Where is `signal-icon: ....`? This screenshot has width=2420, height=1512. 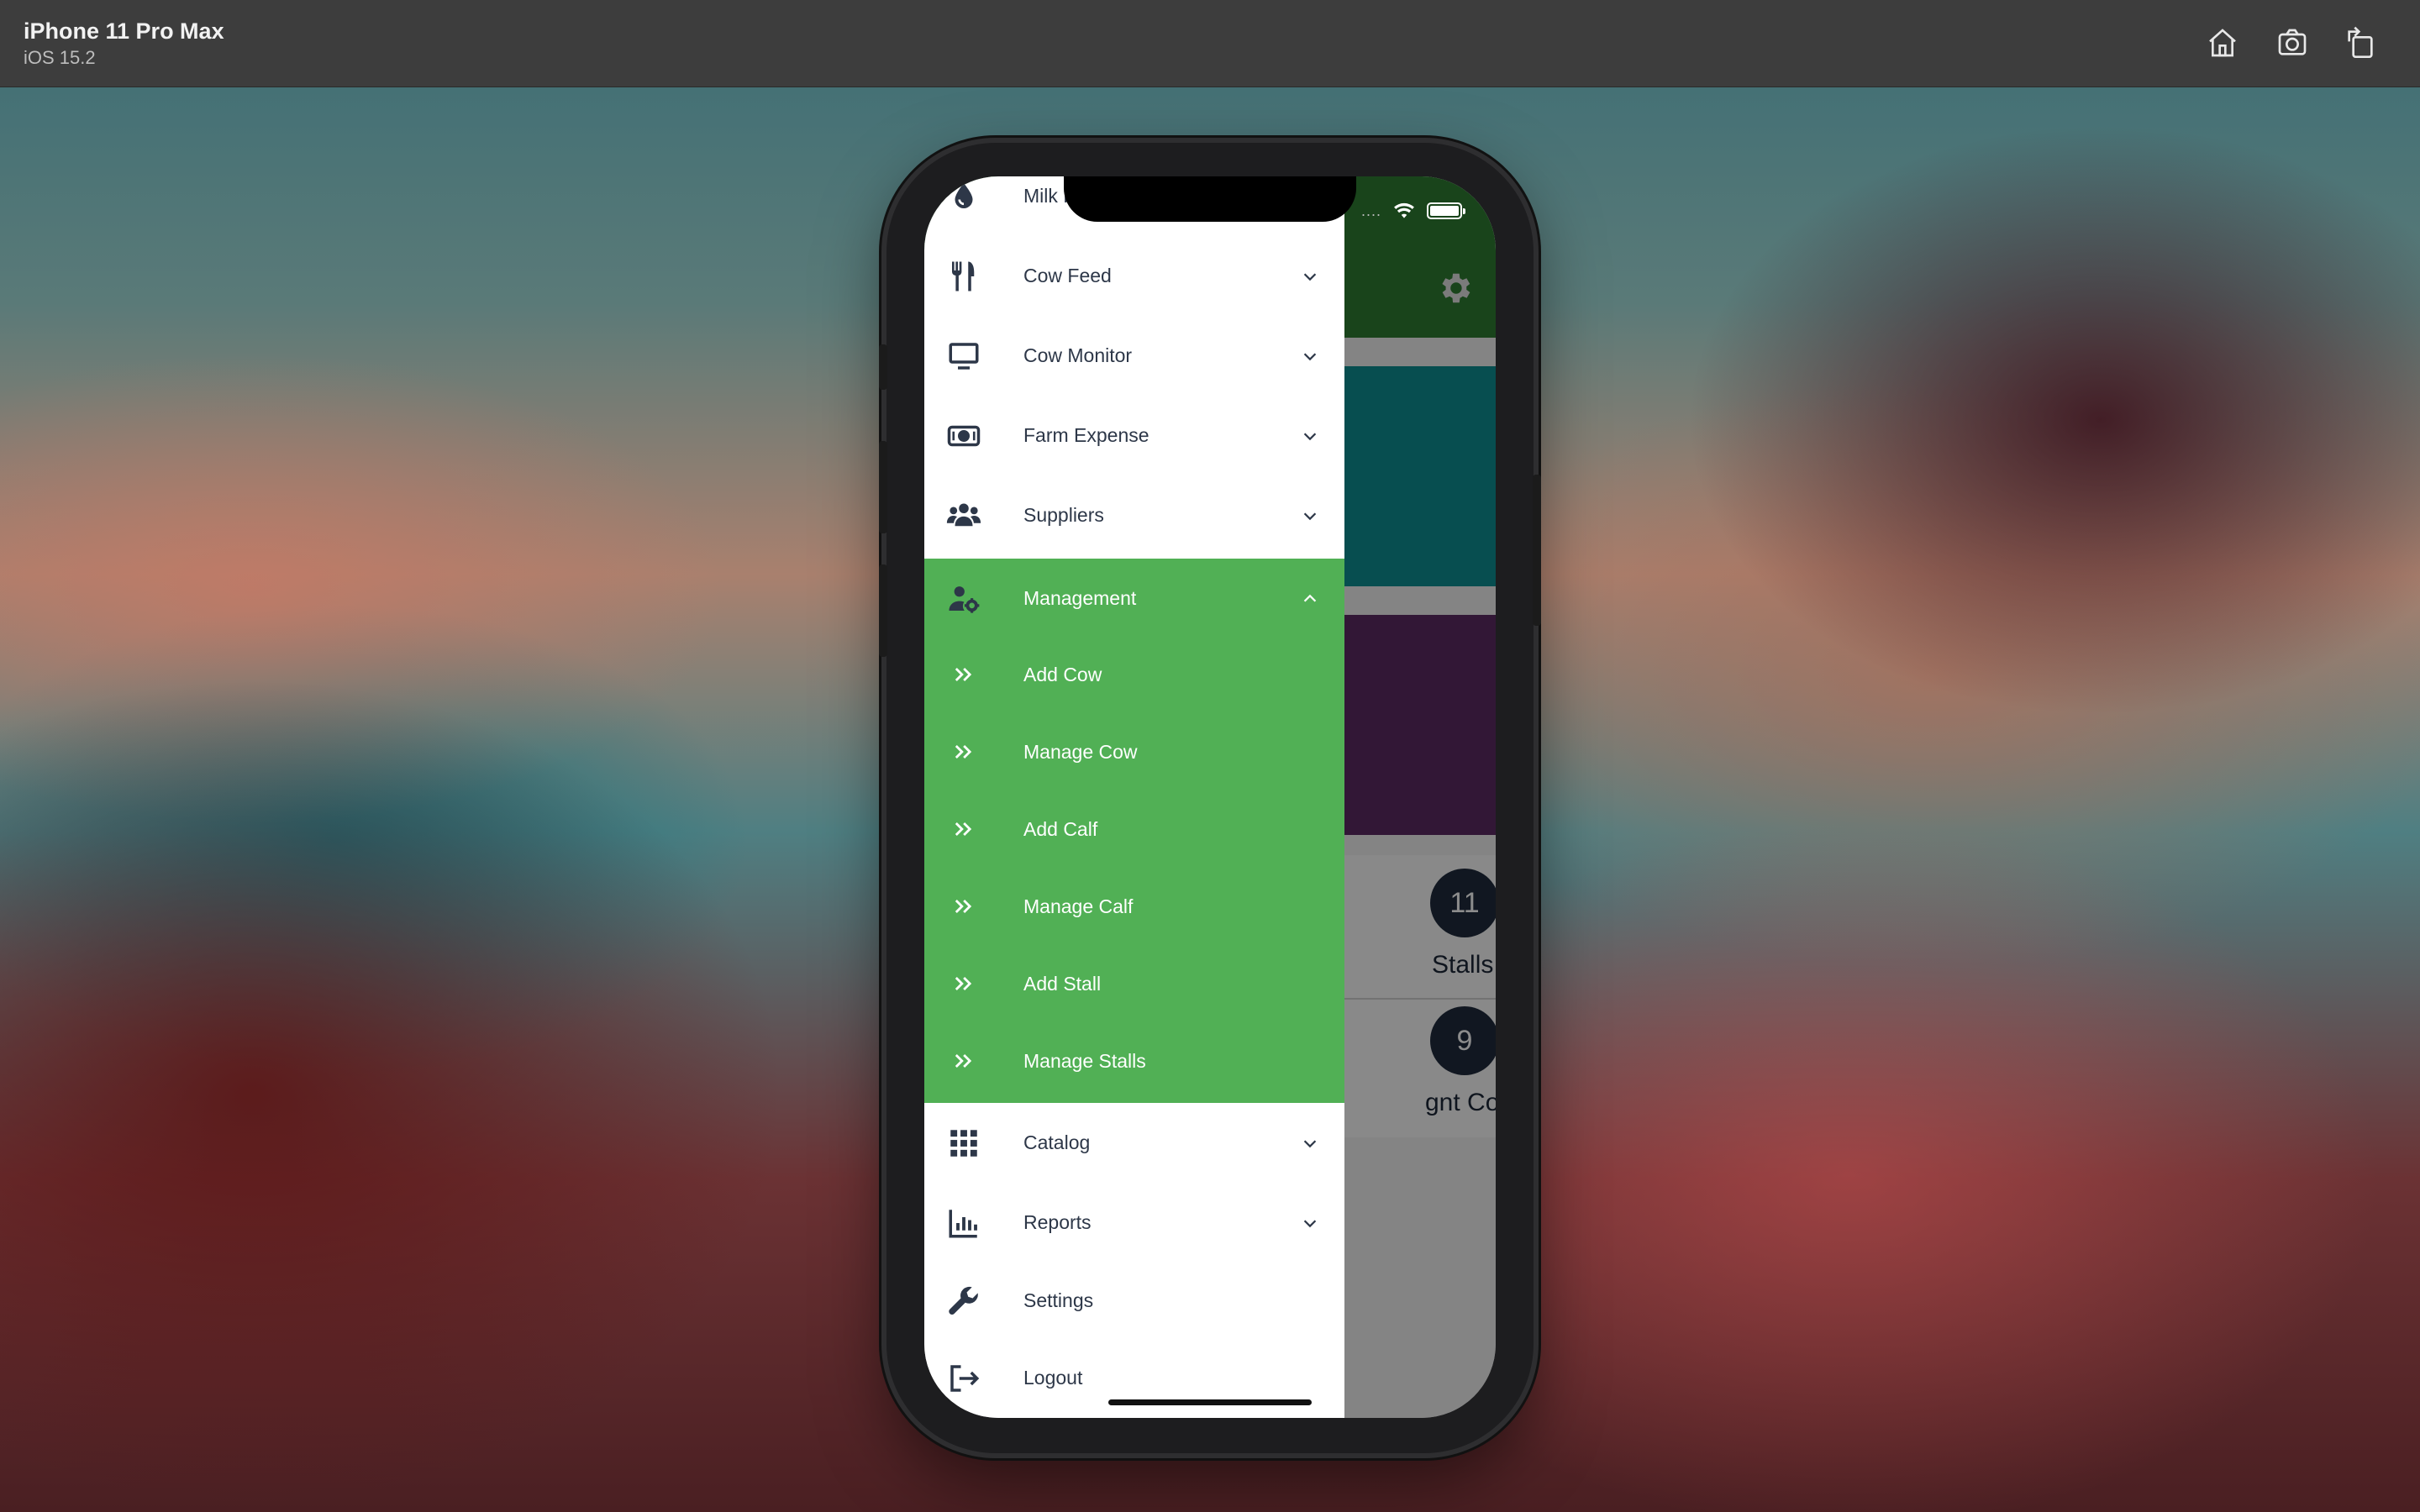
signal-icon: .... is located at coordinates (1372, 210).